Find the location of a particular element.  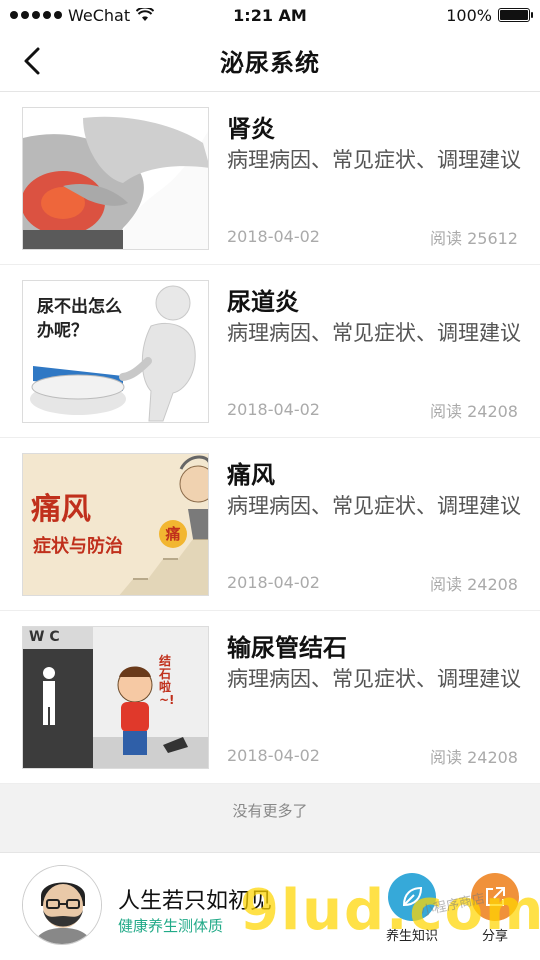

thumbnail-title: 痛风 is located at coordinates (61, 509).